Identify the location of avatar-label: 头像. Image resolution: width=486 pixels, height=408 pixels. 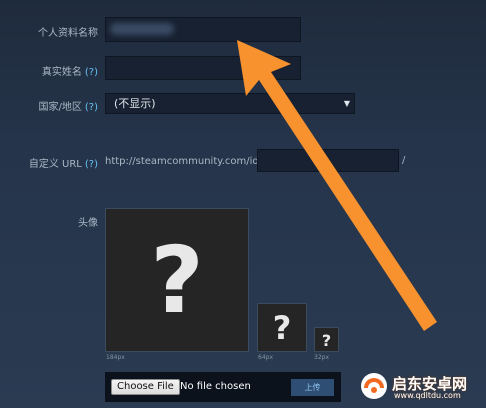
(88, 221).